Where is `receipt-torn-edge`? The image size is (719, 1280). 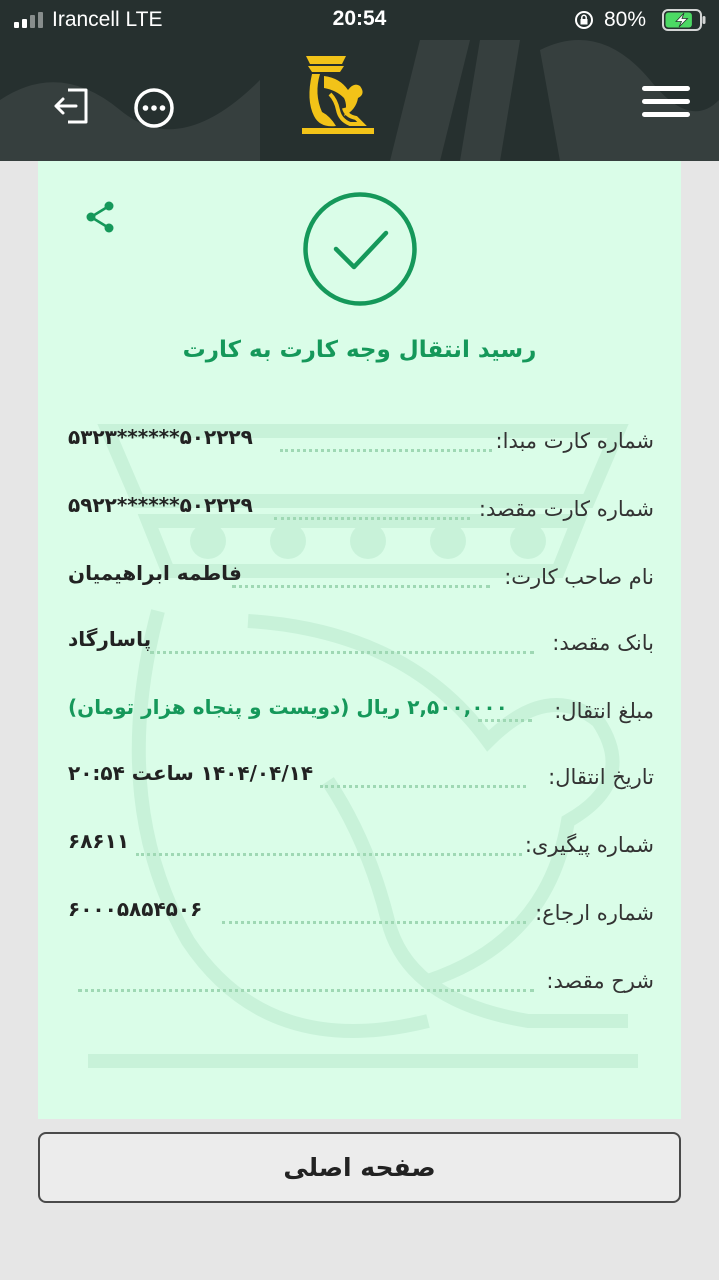
receipt-torn-edge is located at coordinates (359, 1108).